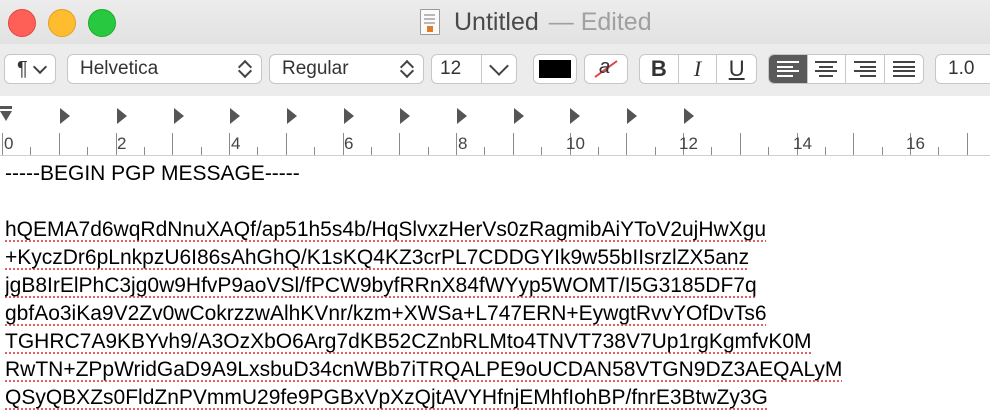 This screenshot has width=990, height=418. I want to click on align-left-button, so click(788, 69).